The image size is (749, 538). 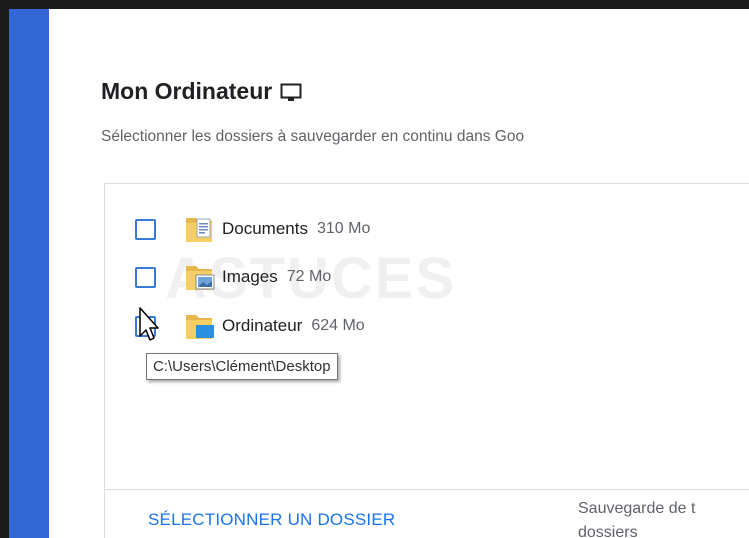 I want to click on folder-name: Documents, so click(x=265, y=228).